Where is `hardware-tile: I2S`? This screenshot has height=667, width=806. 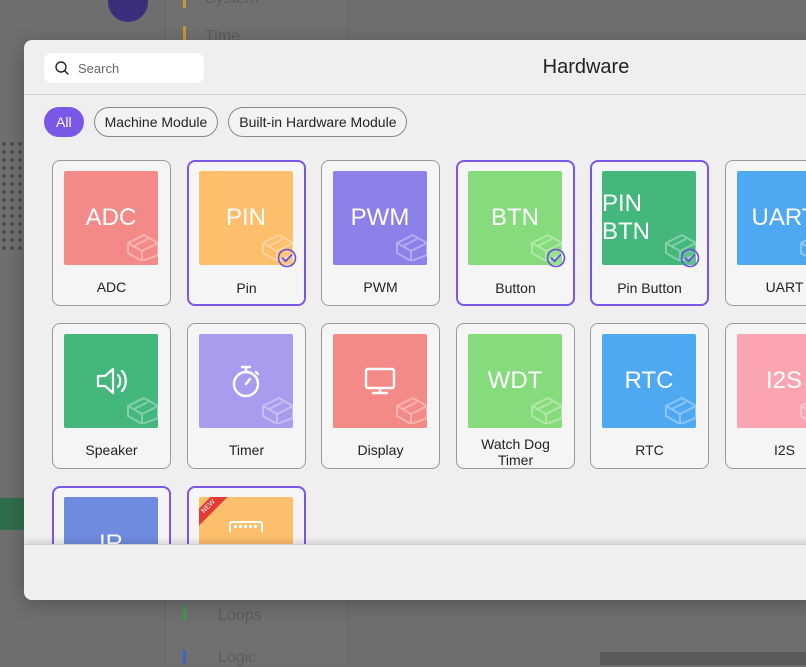 hardware-tile: I2S is located at coordinates (771, 381).